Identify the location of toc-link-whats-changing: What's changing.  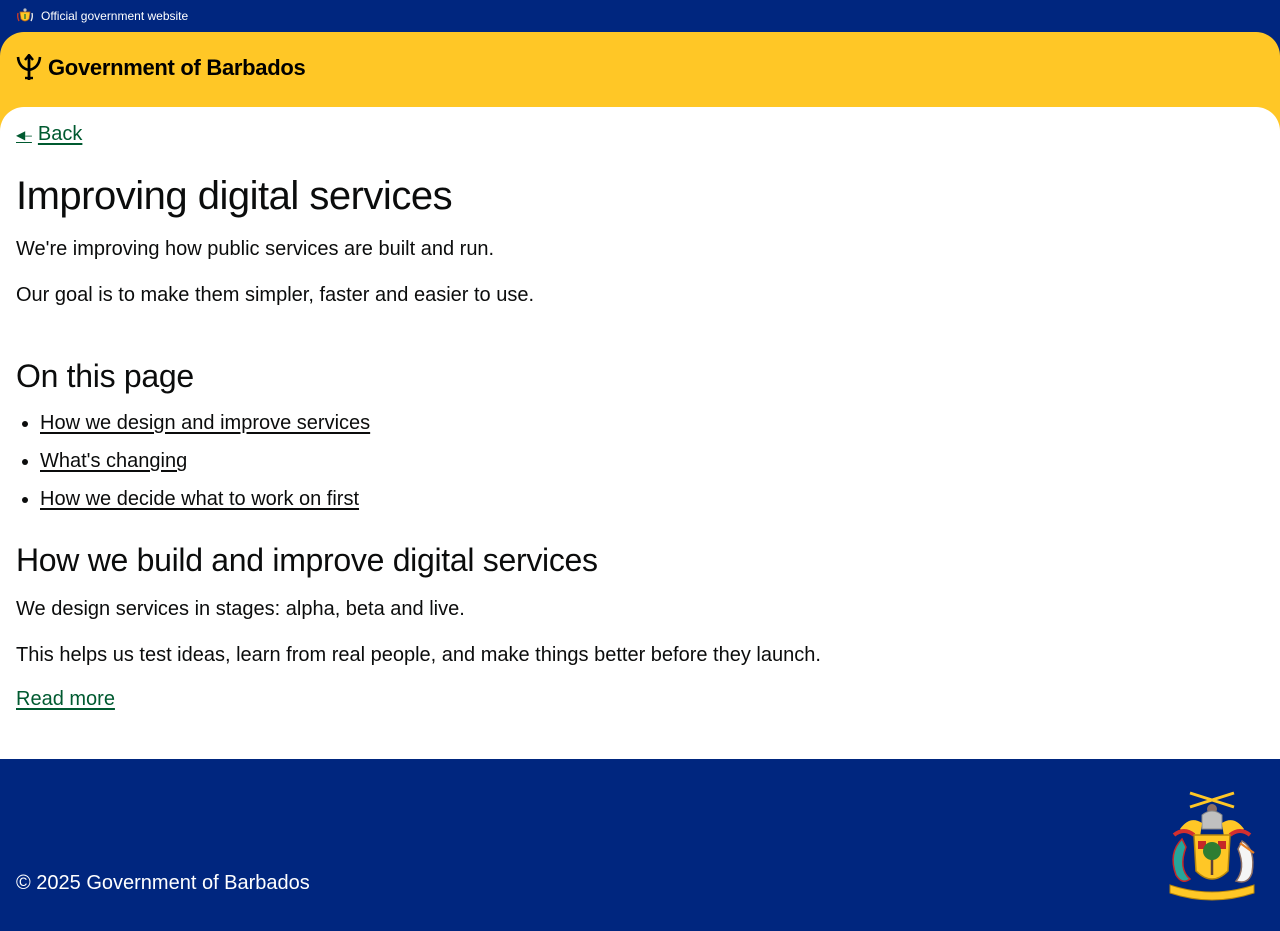
(113, 461).